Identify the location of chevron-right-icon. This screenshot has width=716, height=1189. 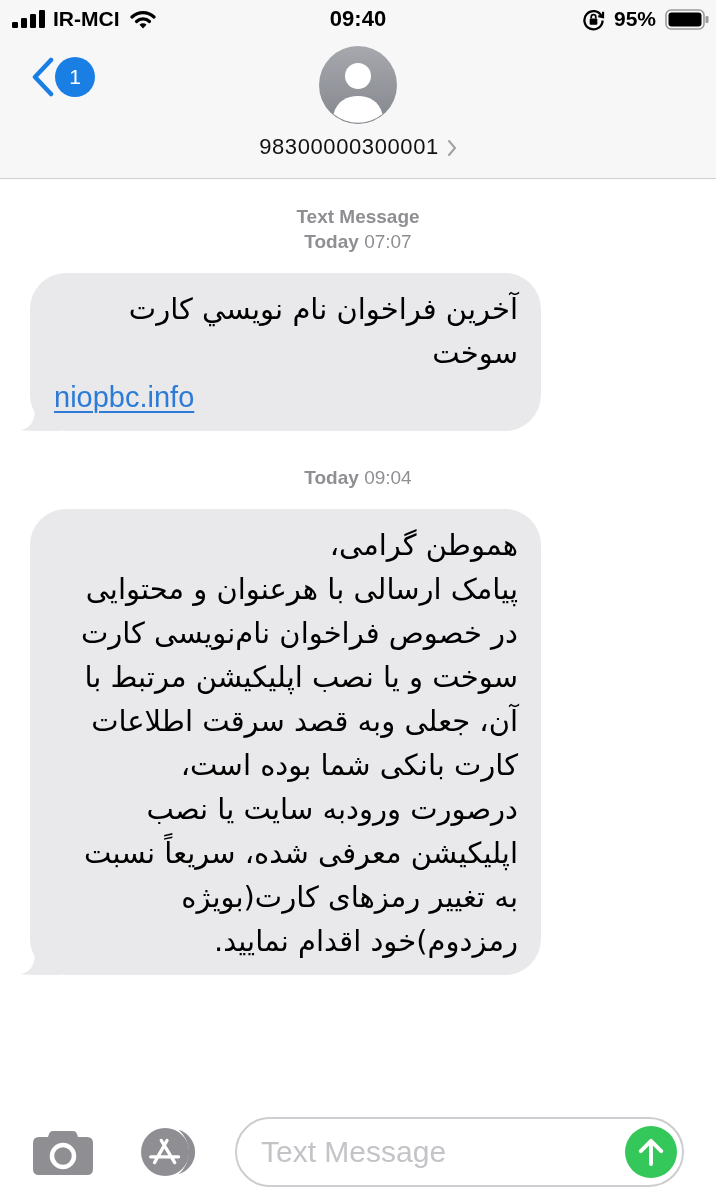
(451, 148).